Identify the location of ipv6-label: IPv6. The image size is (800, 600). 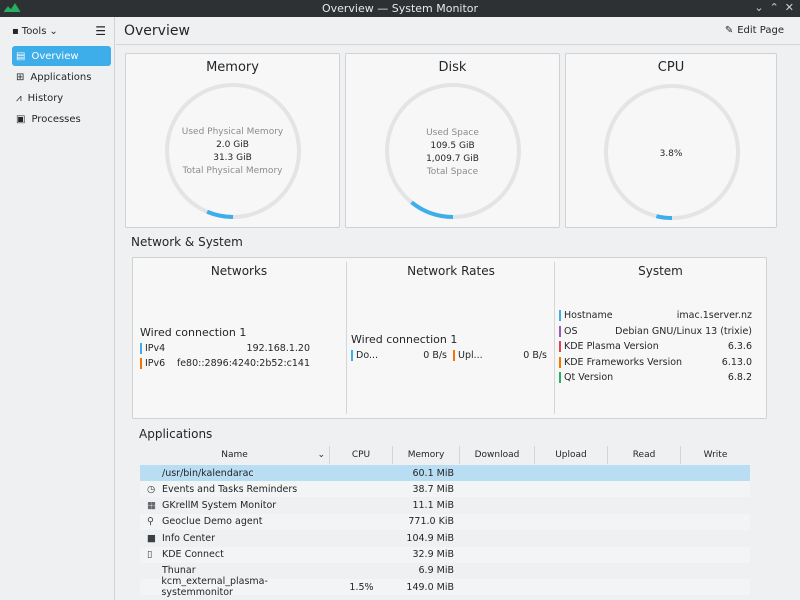
(155, 363).